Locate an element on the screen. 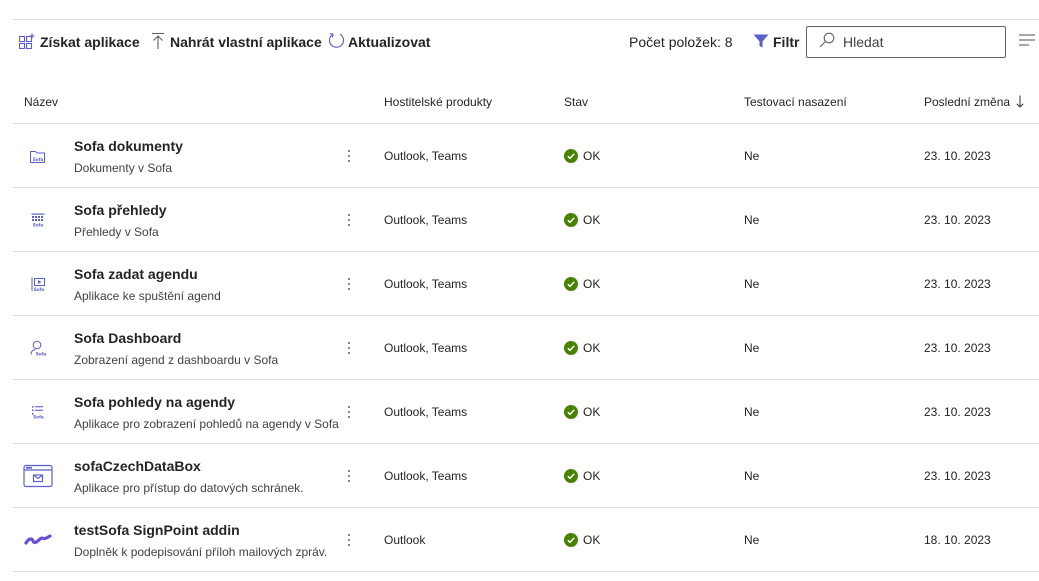 This screenshot has width=1039, height=581. upload-app-button: Nahrát vlastní aplikace is located at coordinates (236, 42).